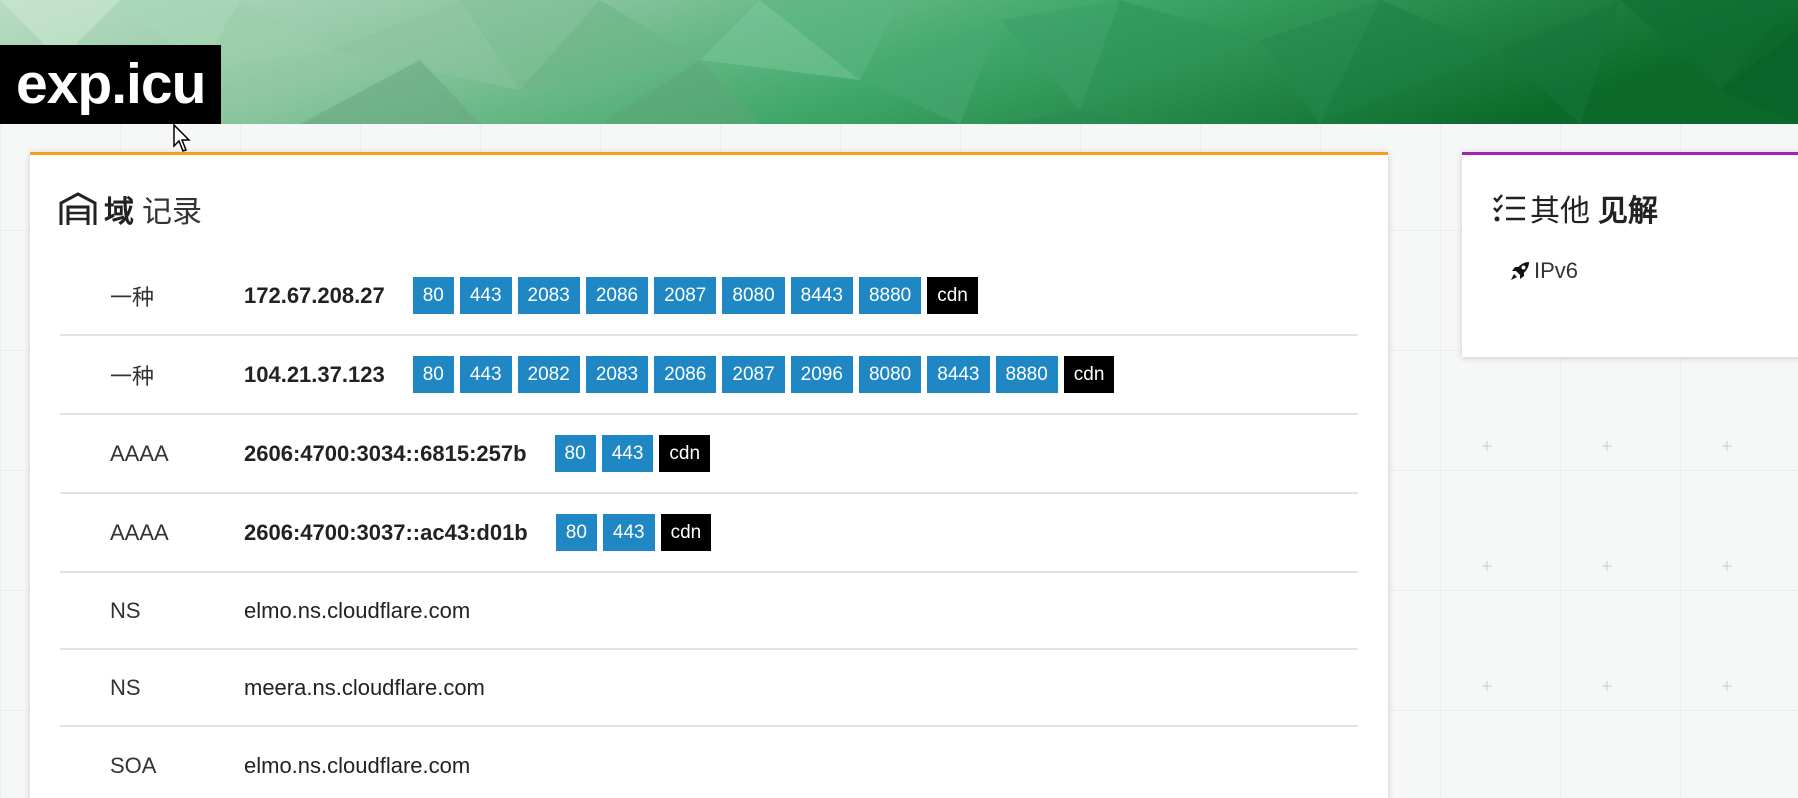 Image resolution: width=1798 pixels, height=798 pixels. What do you see at coordinates (1556, 270) in the screenshot?
I see `insight-item-label: IPv6` at bounding box center [1556, 270].